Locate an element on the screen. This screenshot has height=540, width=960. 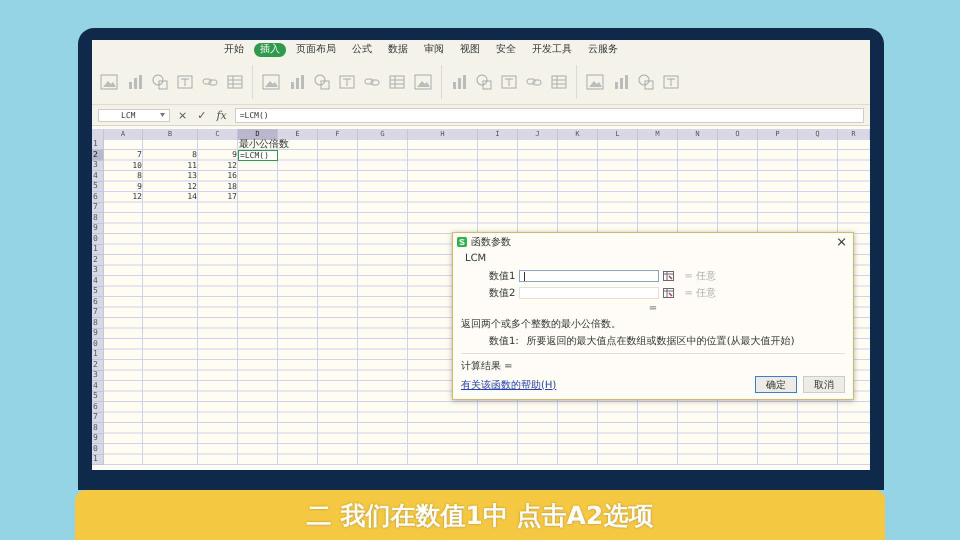
app-icon is located at coordinates (462, 242).